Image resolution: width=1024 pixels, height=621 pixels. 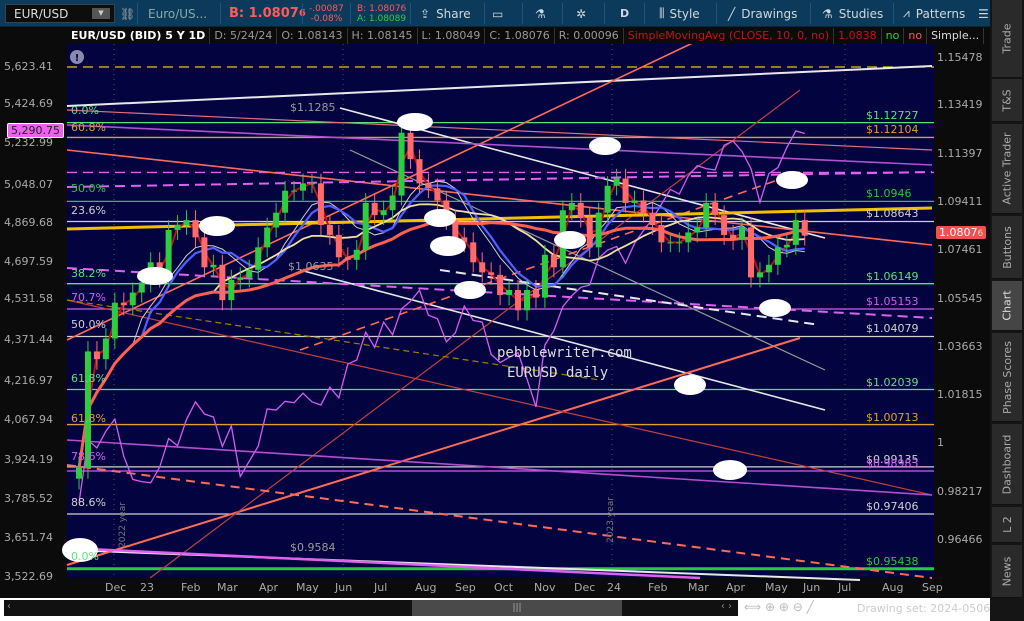 What do you see at coordinates (383, 36) in the screenshot?
I see `header-high: H: 1.08145` at bounding box center [383, 36].